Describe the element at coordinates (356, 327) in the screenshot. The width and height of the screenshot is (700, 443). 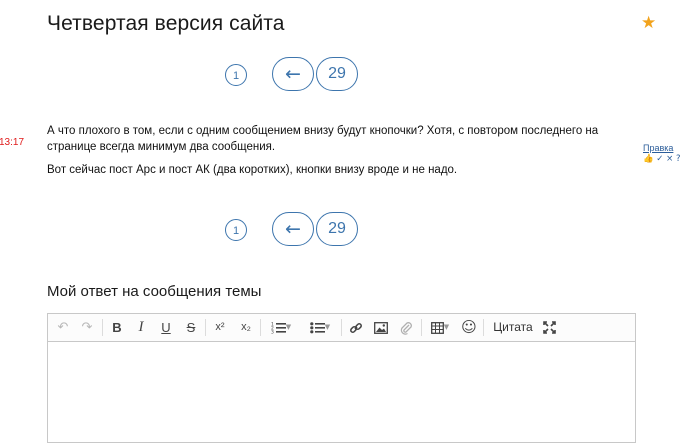
I see `link-icon` at that location.